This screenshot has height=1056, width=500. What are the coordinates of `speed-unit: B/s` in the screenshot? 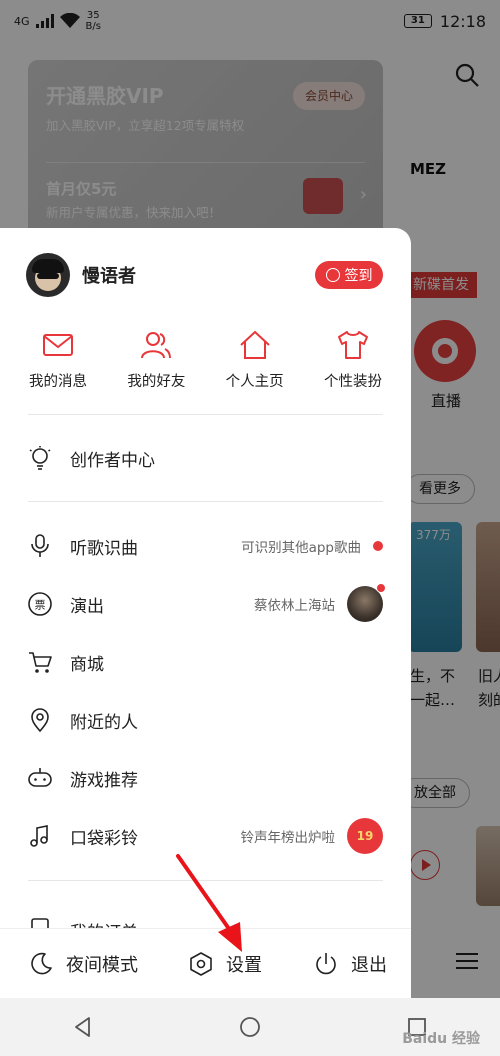 It's located at (93, 26).